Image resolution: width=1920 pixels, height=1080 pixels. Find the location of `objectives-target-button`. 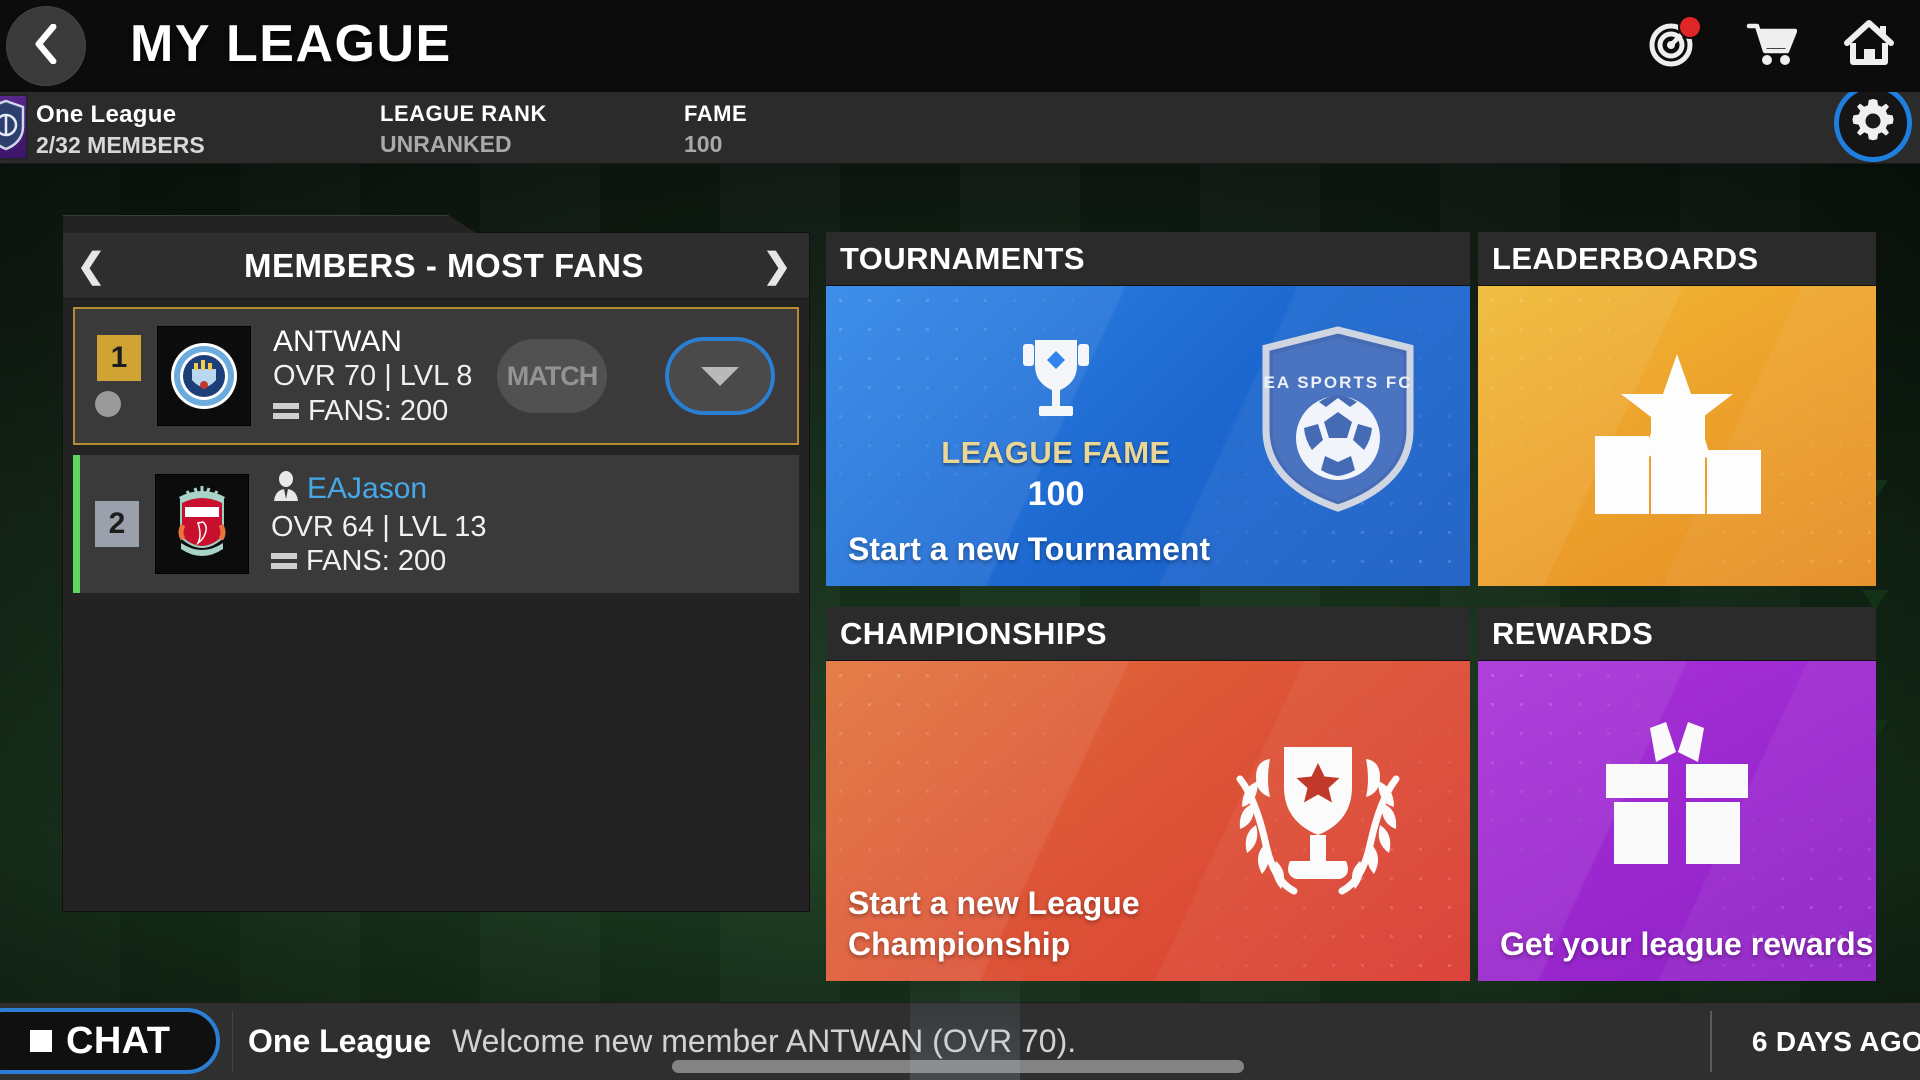

objectives-target-button is located at coordinates (1673, 45).